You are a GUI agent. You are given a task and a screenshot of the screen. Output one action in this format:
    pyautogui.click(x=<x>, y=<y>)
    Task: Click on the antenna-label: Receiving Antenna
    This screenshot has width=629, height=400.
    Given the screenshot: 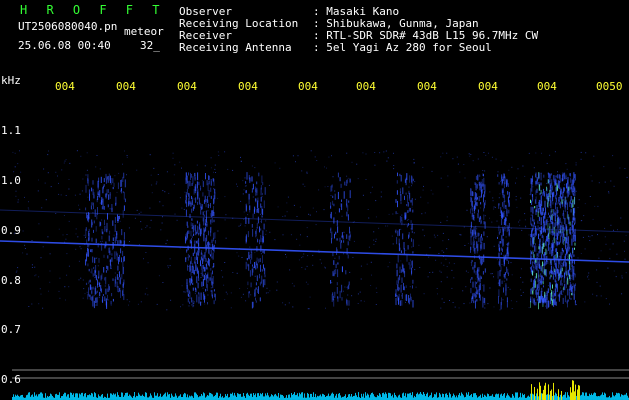 What is the action you would take?
    pyautogui.click(x=235, y=47)
    